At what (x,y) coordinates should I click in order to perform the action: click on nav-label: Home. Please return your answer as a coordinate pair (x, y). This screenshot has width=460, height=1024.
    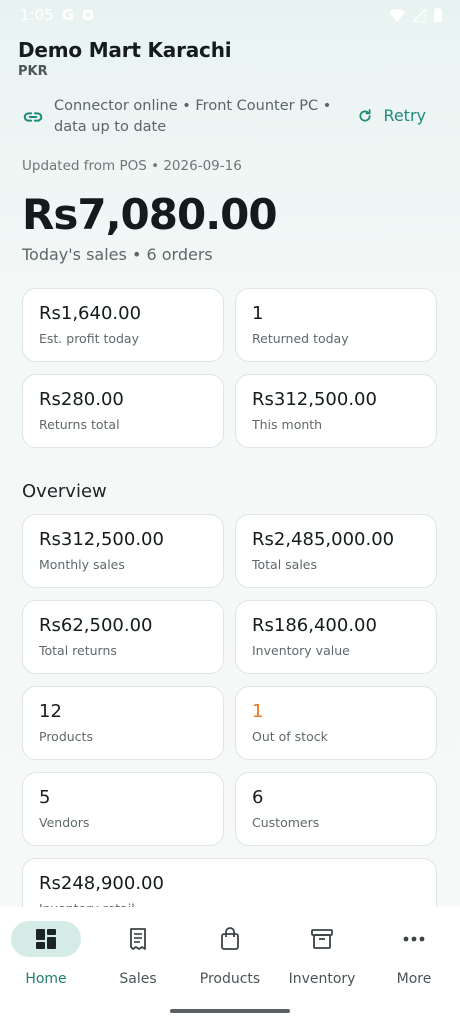
    Looking at the image, I should click on (46, 979).